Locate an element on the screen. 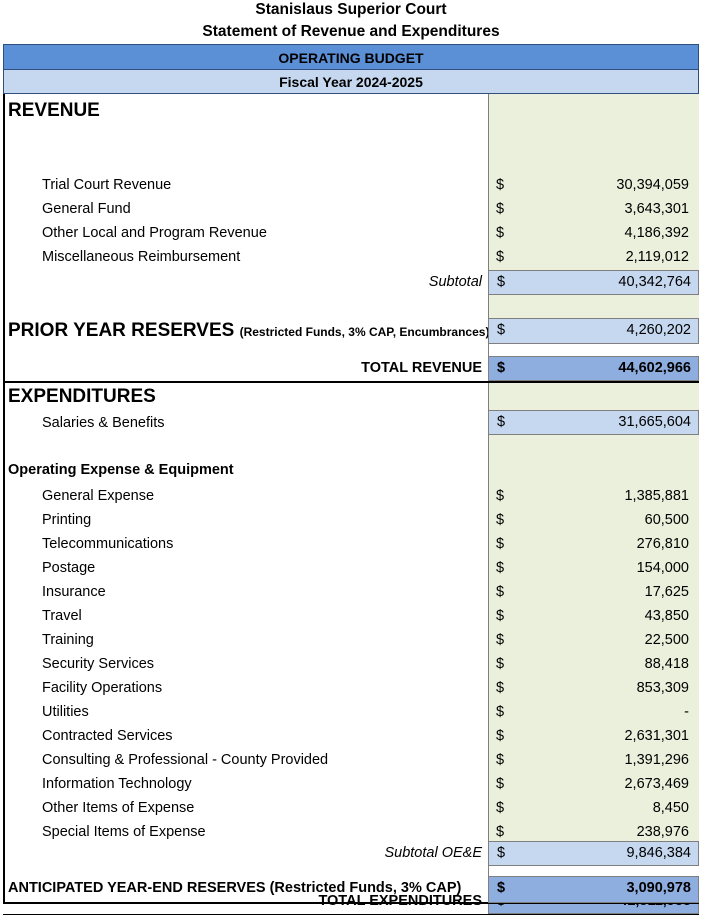 This screenshot has height=915, width=712. line-item-label: Travel is located at coordinates (62, 616).